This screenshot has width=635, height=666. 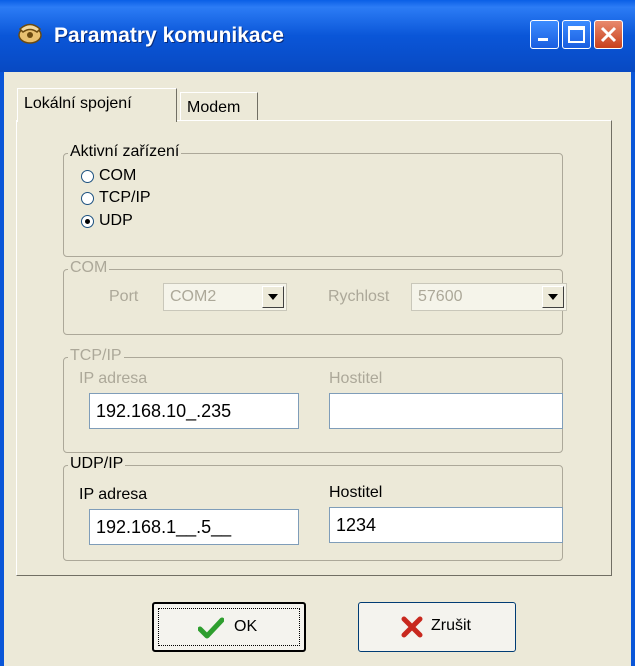 I want to click on udp-ip-input, so click(x=194, y=527).